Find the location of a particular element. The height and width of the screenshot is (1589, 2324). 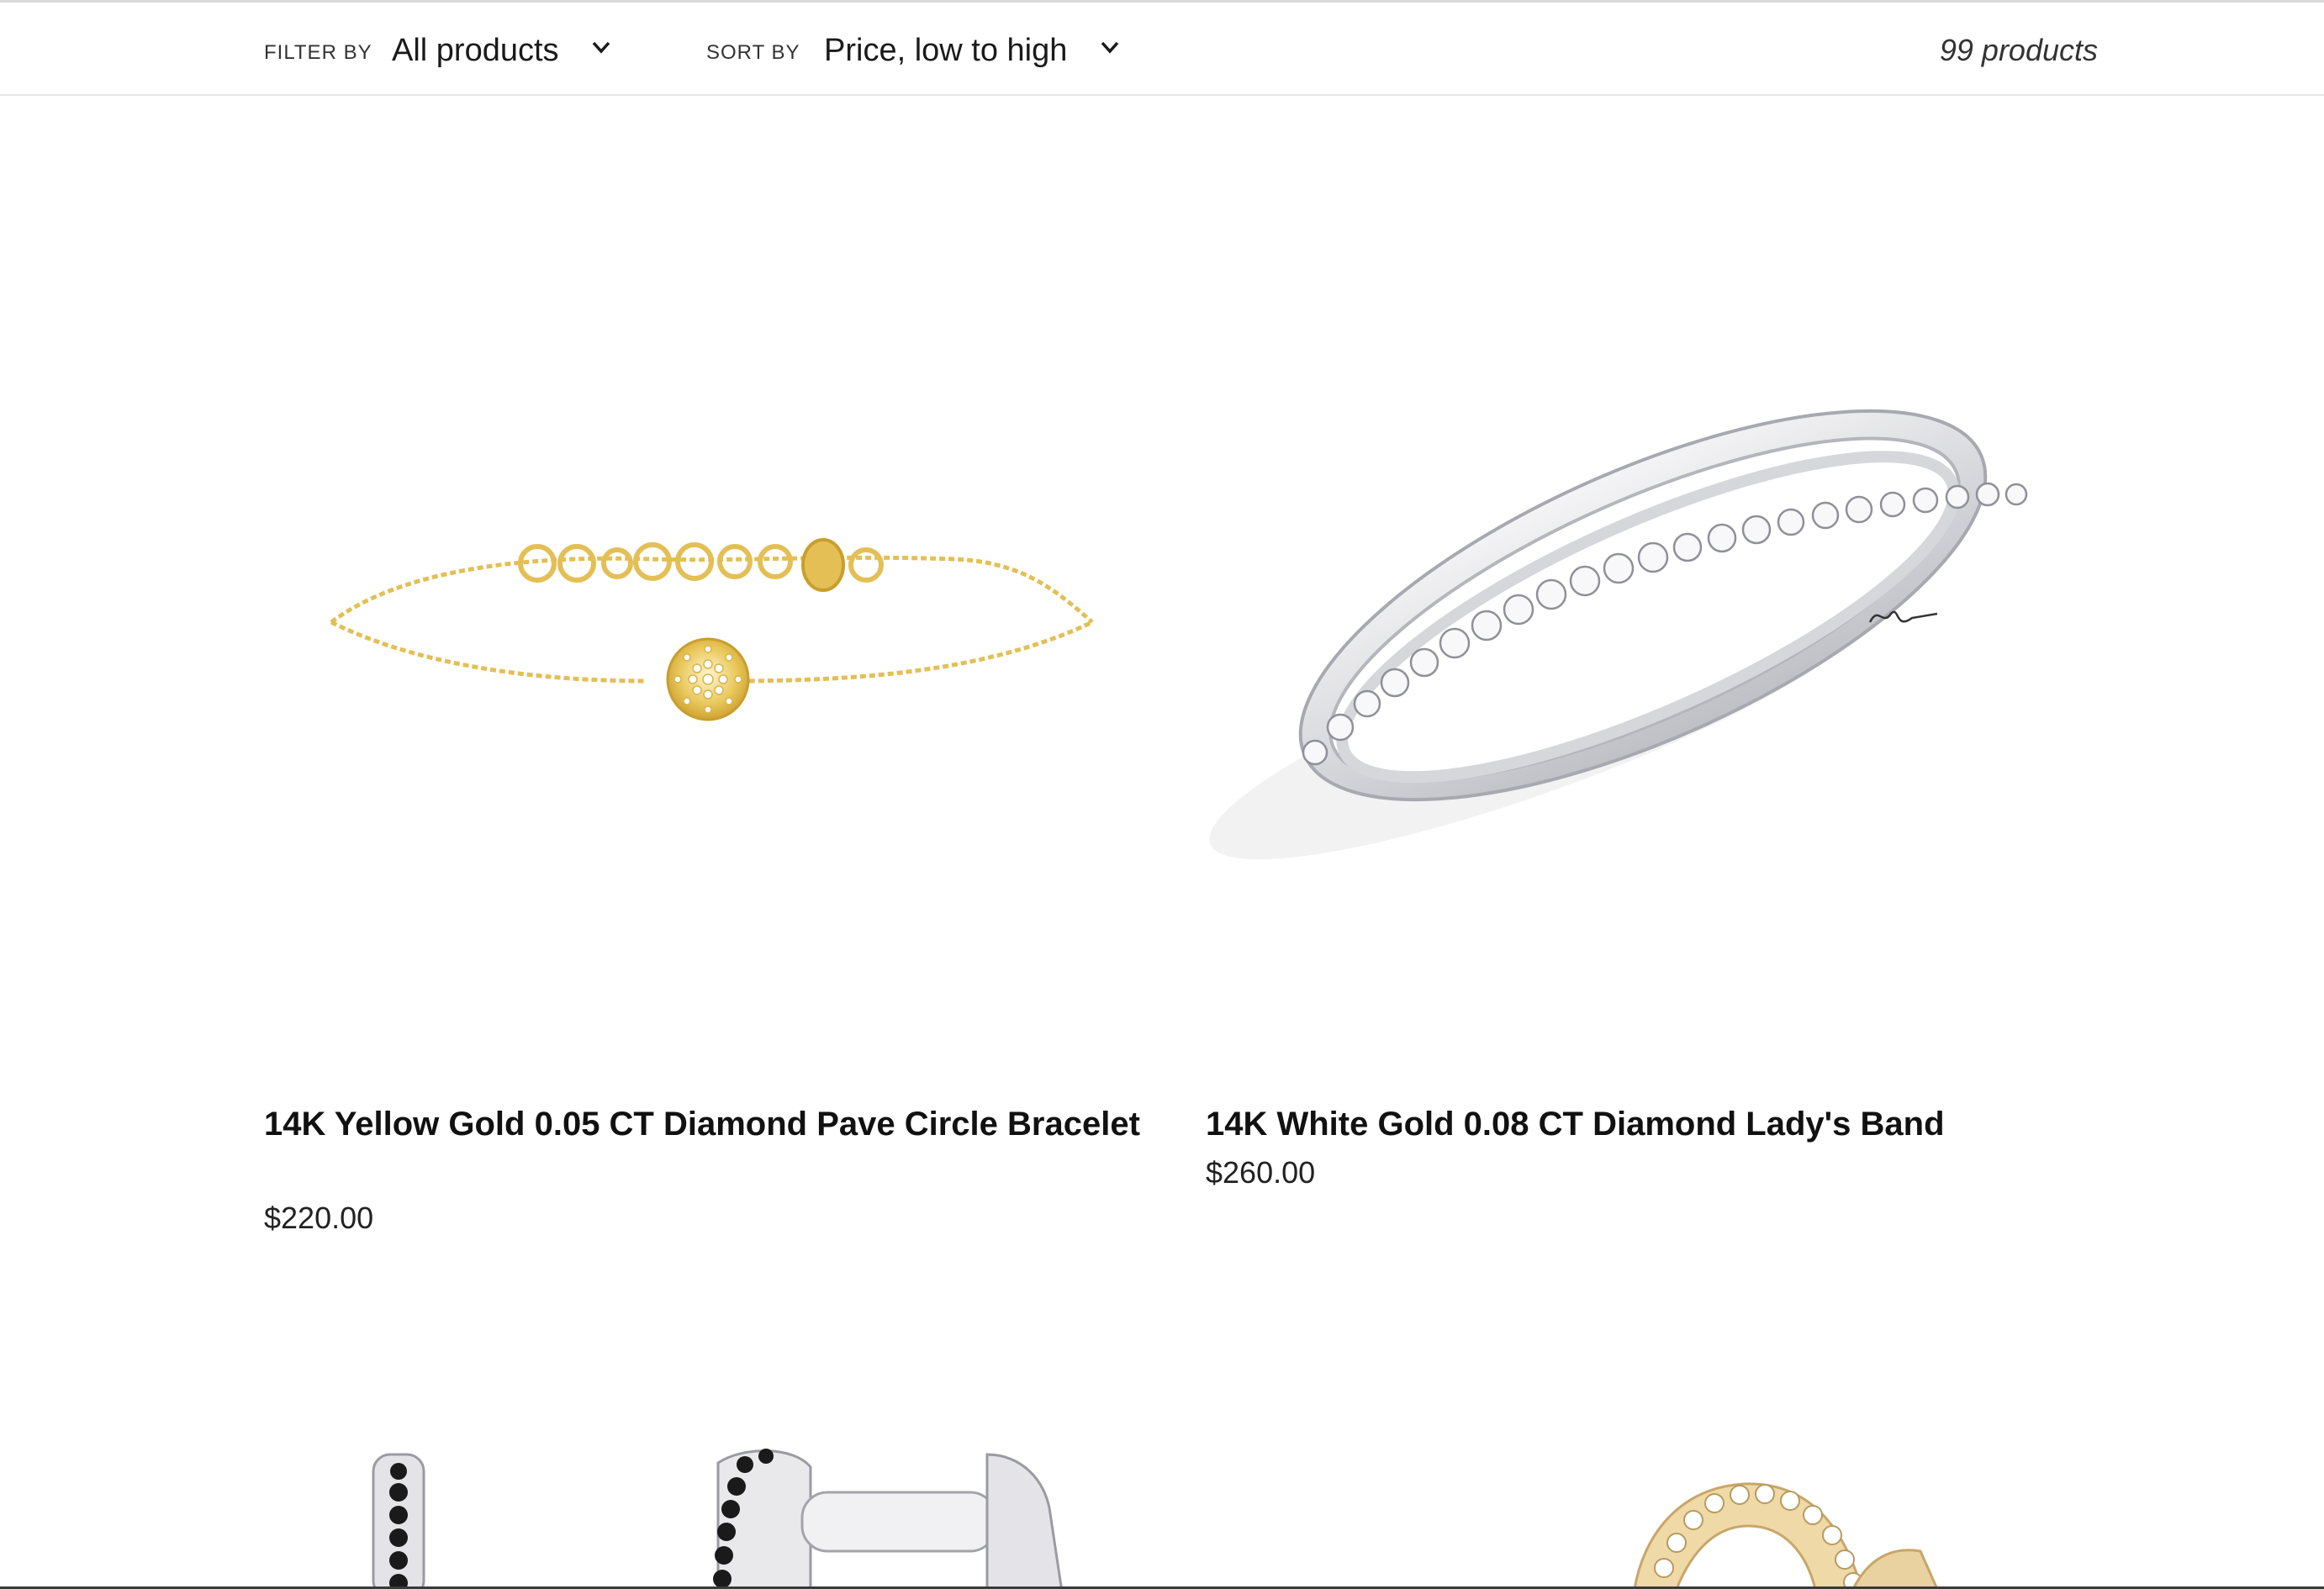

product-count: 99 products is located at coordinates (2018, 50).